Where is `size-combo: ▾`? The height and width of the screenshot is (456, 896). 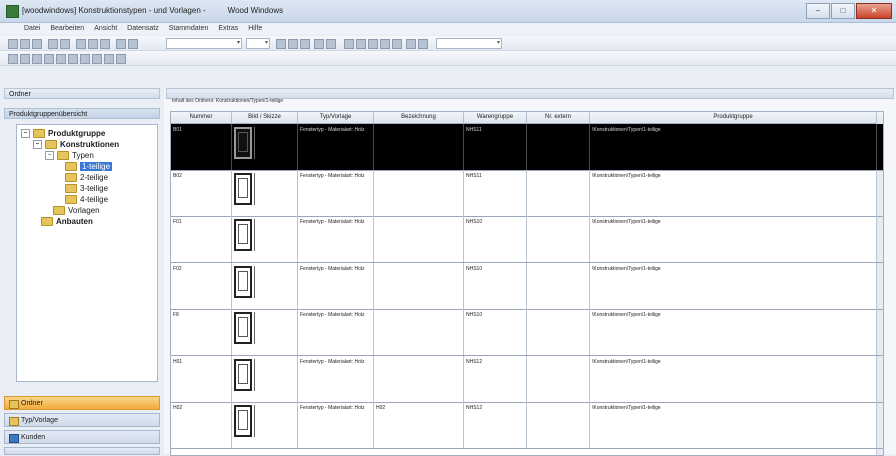
size-combo: ▾ is located at coordinates (258, 43).